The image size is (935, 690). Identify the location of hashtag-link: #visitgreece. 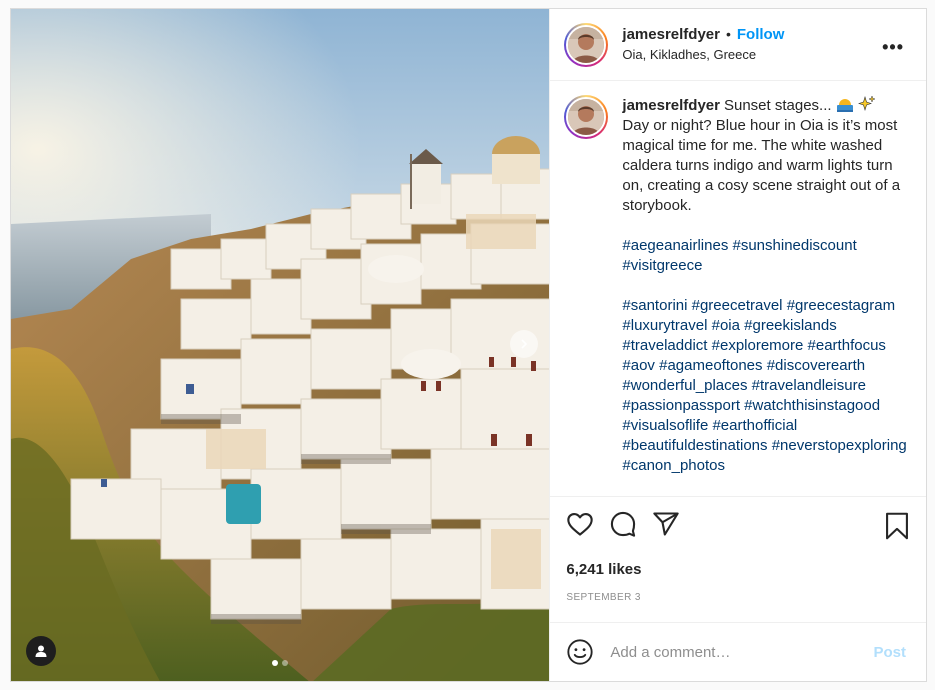
(662, 265).